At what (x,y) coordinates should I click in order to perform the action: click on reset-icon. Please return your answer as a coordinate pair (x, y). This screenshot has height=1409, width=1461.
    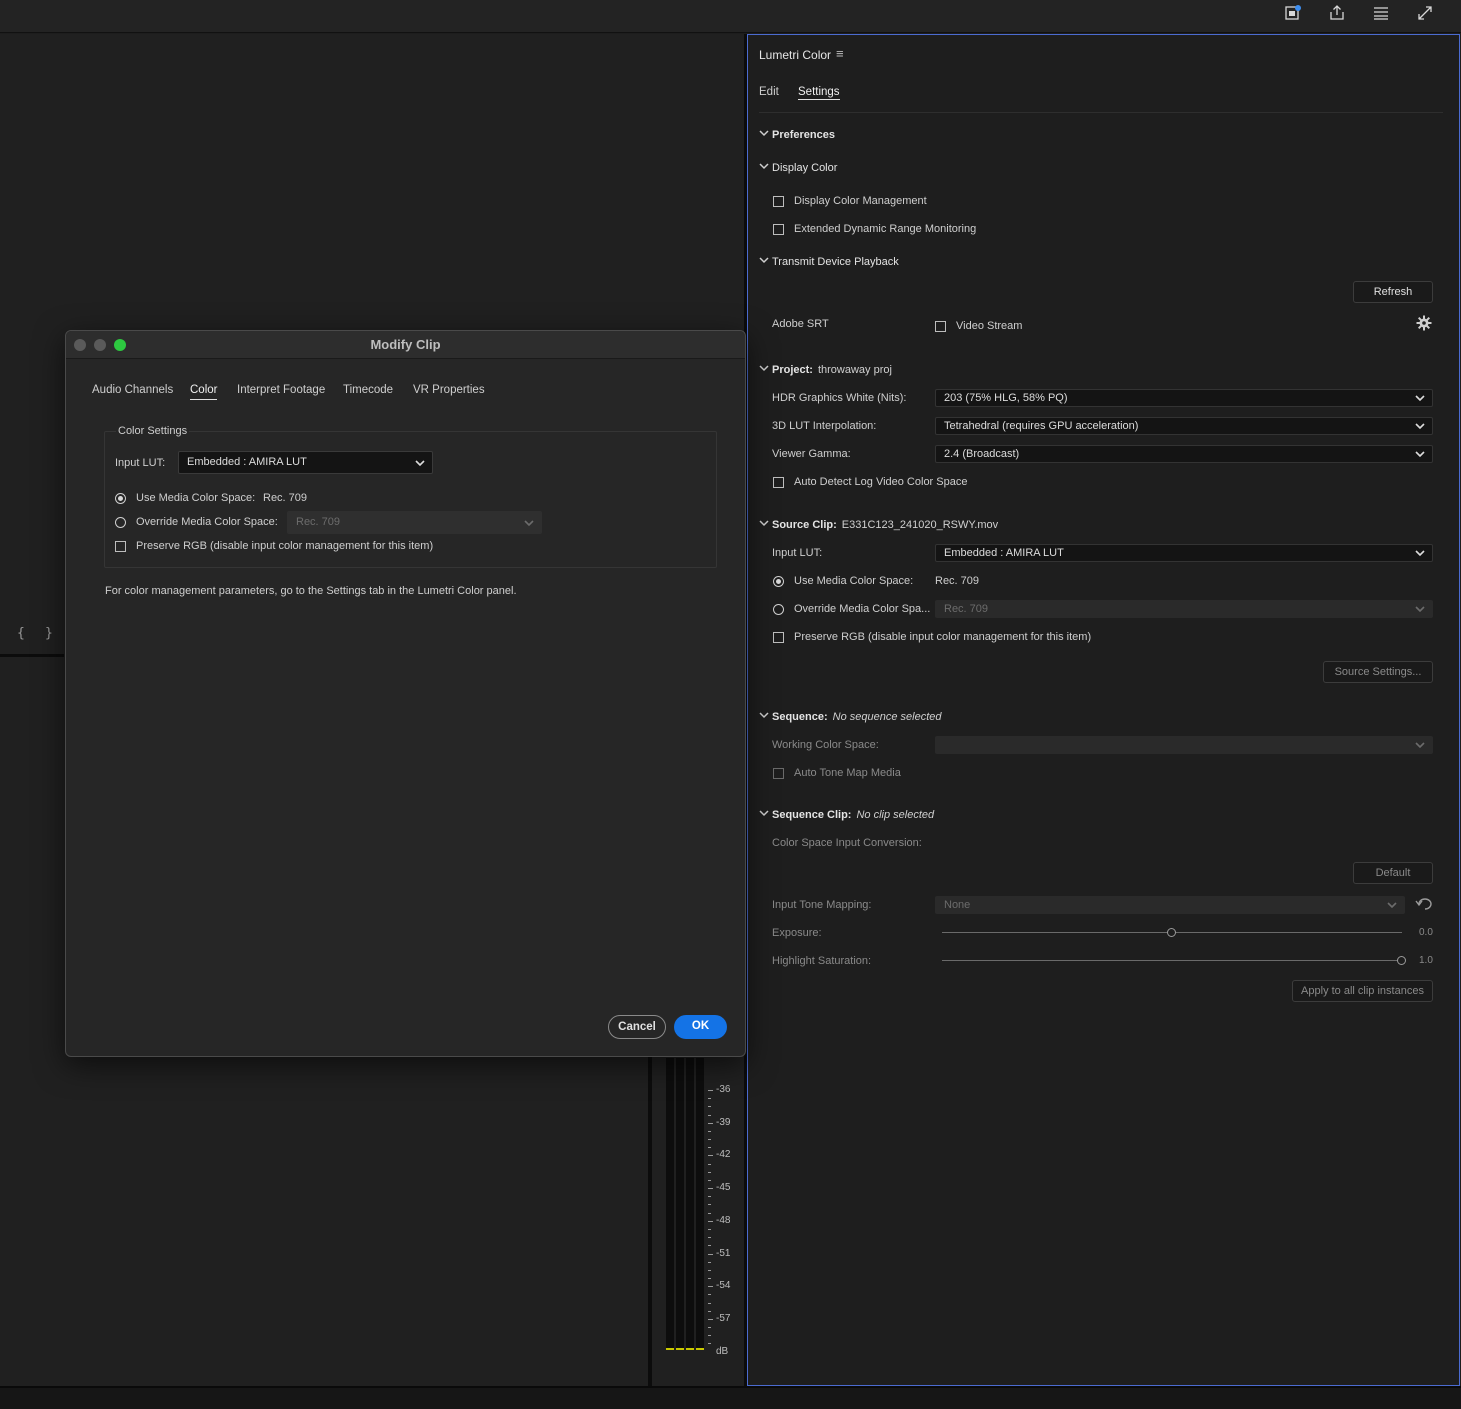
    Looking at the image, I should click on (1424, 904).